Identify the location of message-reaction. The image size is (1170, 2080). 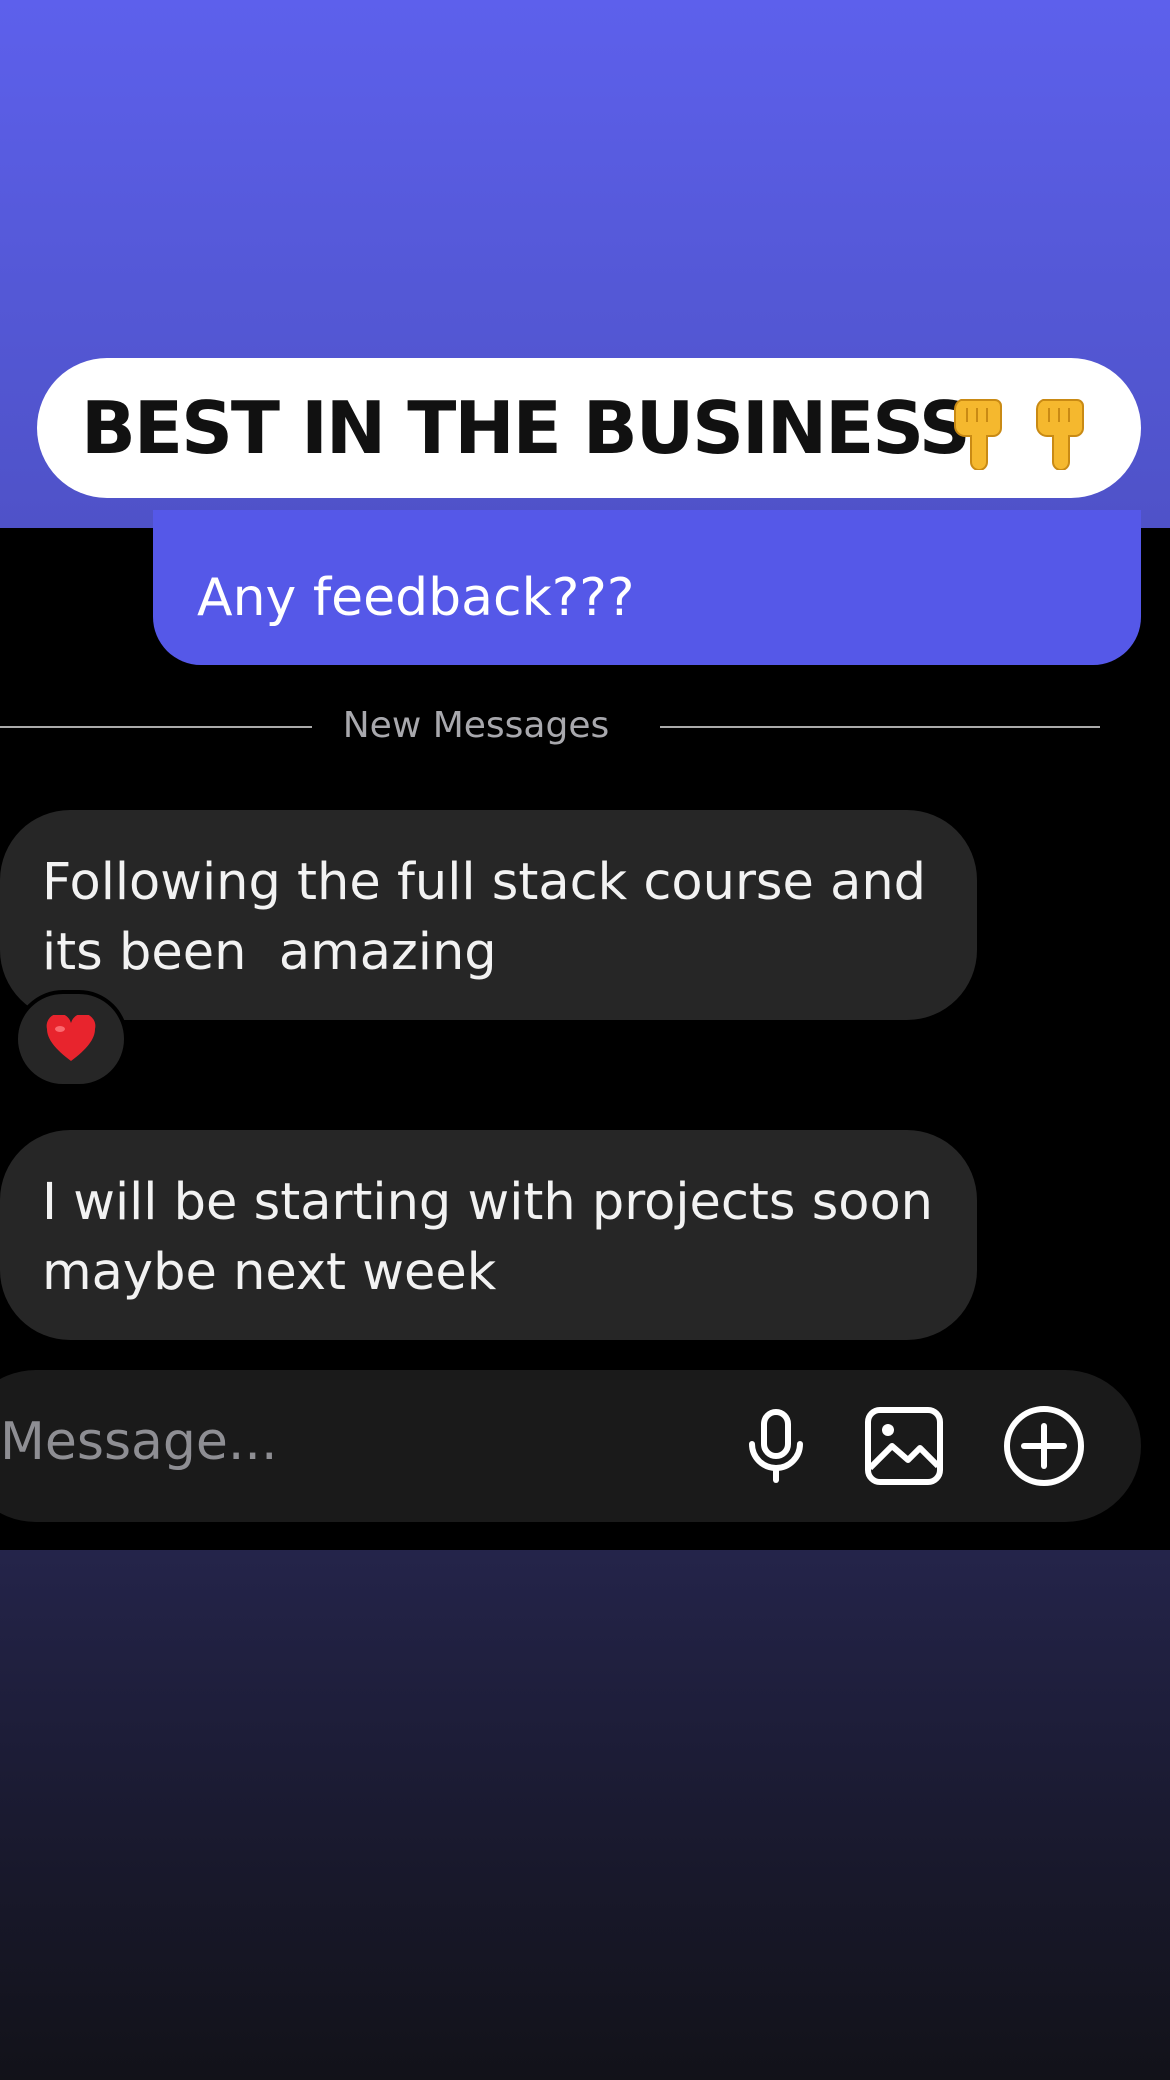
(71, 1039).